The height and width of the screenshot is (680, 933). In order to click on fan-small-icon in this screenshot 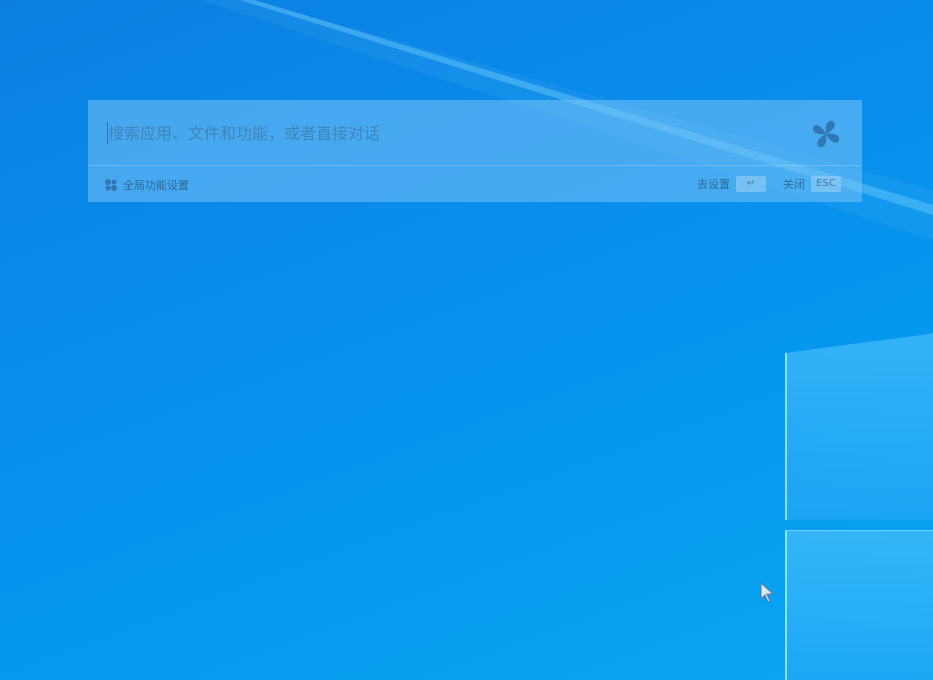, I will do `click(111, 185)`.